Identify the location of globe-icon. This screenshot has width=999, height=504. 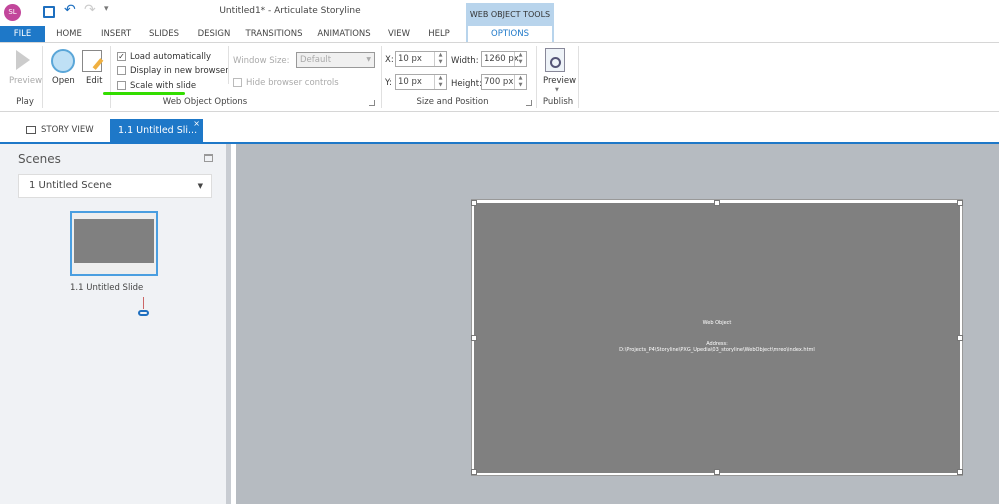
(63, 61).